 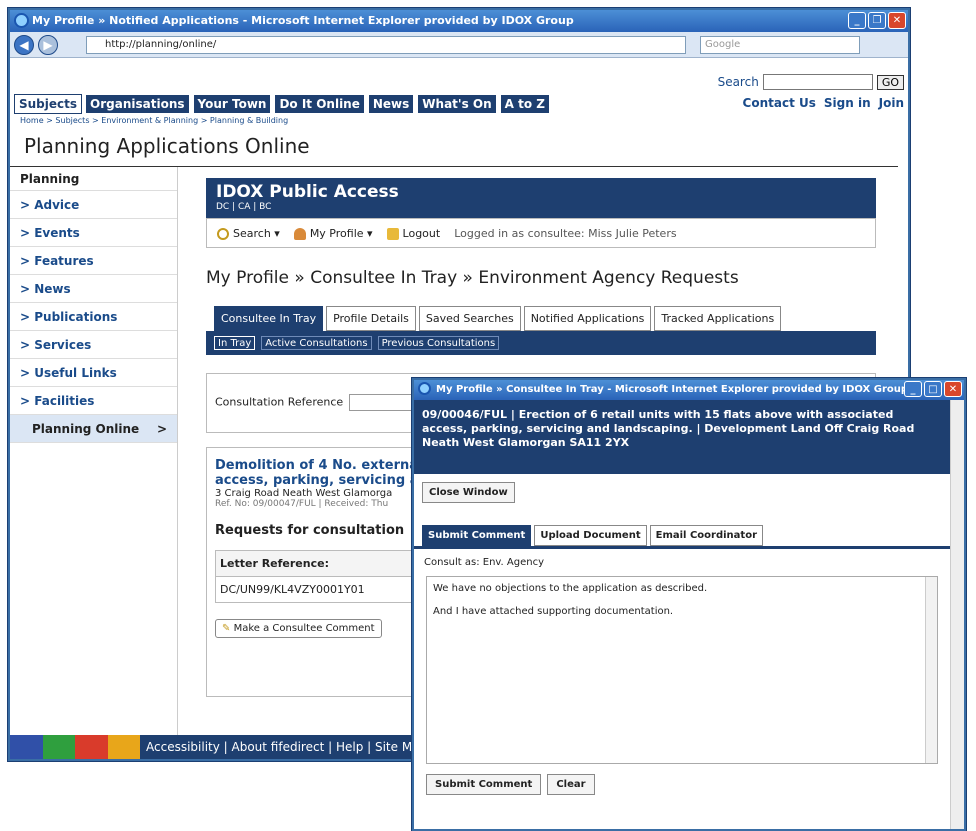 What do you see at coordinates (779, 103) in the screenshot?
I see `contact-us-link: Contact Us` at bounding box center [779, 103].